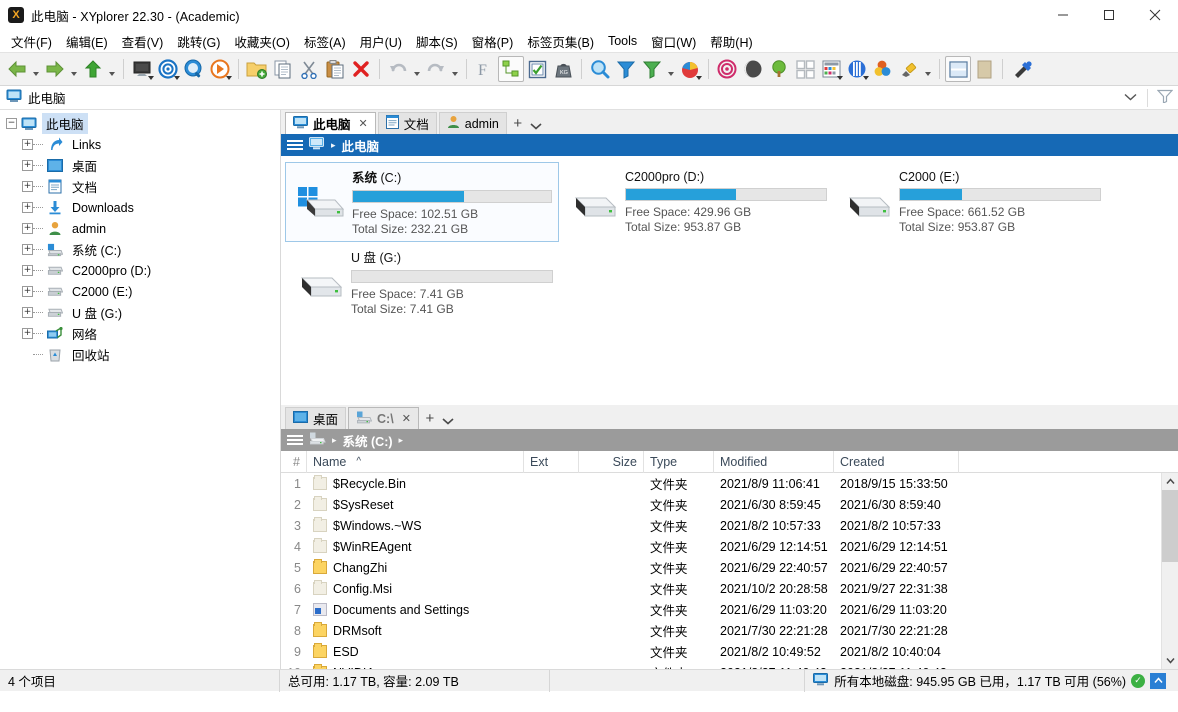  What do you see at coordinates (1109, 15) in the screenshot?
I see `maximize-button` at bounding box center [1109, 15].